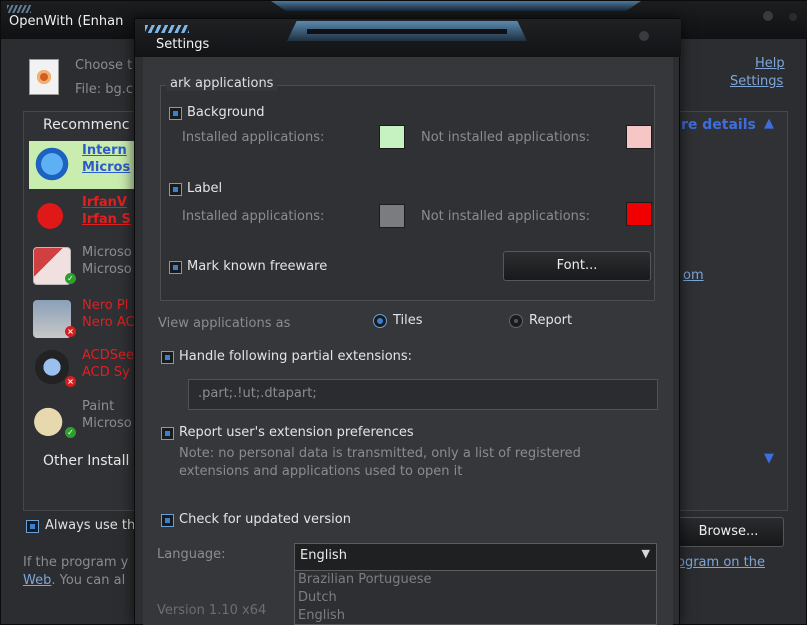 The height and width of the screenshot is (625, 807). Describe the element at coordinates (769, 123) in the screenshot. I see `chevron-up-icon: ▲` at that location.